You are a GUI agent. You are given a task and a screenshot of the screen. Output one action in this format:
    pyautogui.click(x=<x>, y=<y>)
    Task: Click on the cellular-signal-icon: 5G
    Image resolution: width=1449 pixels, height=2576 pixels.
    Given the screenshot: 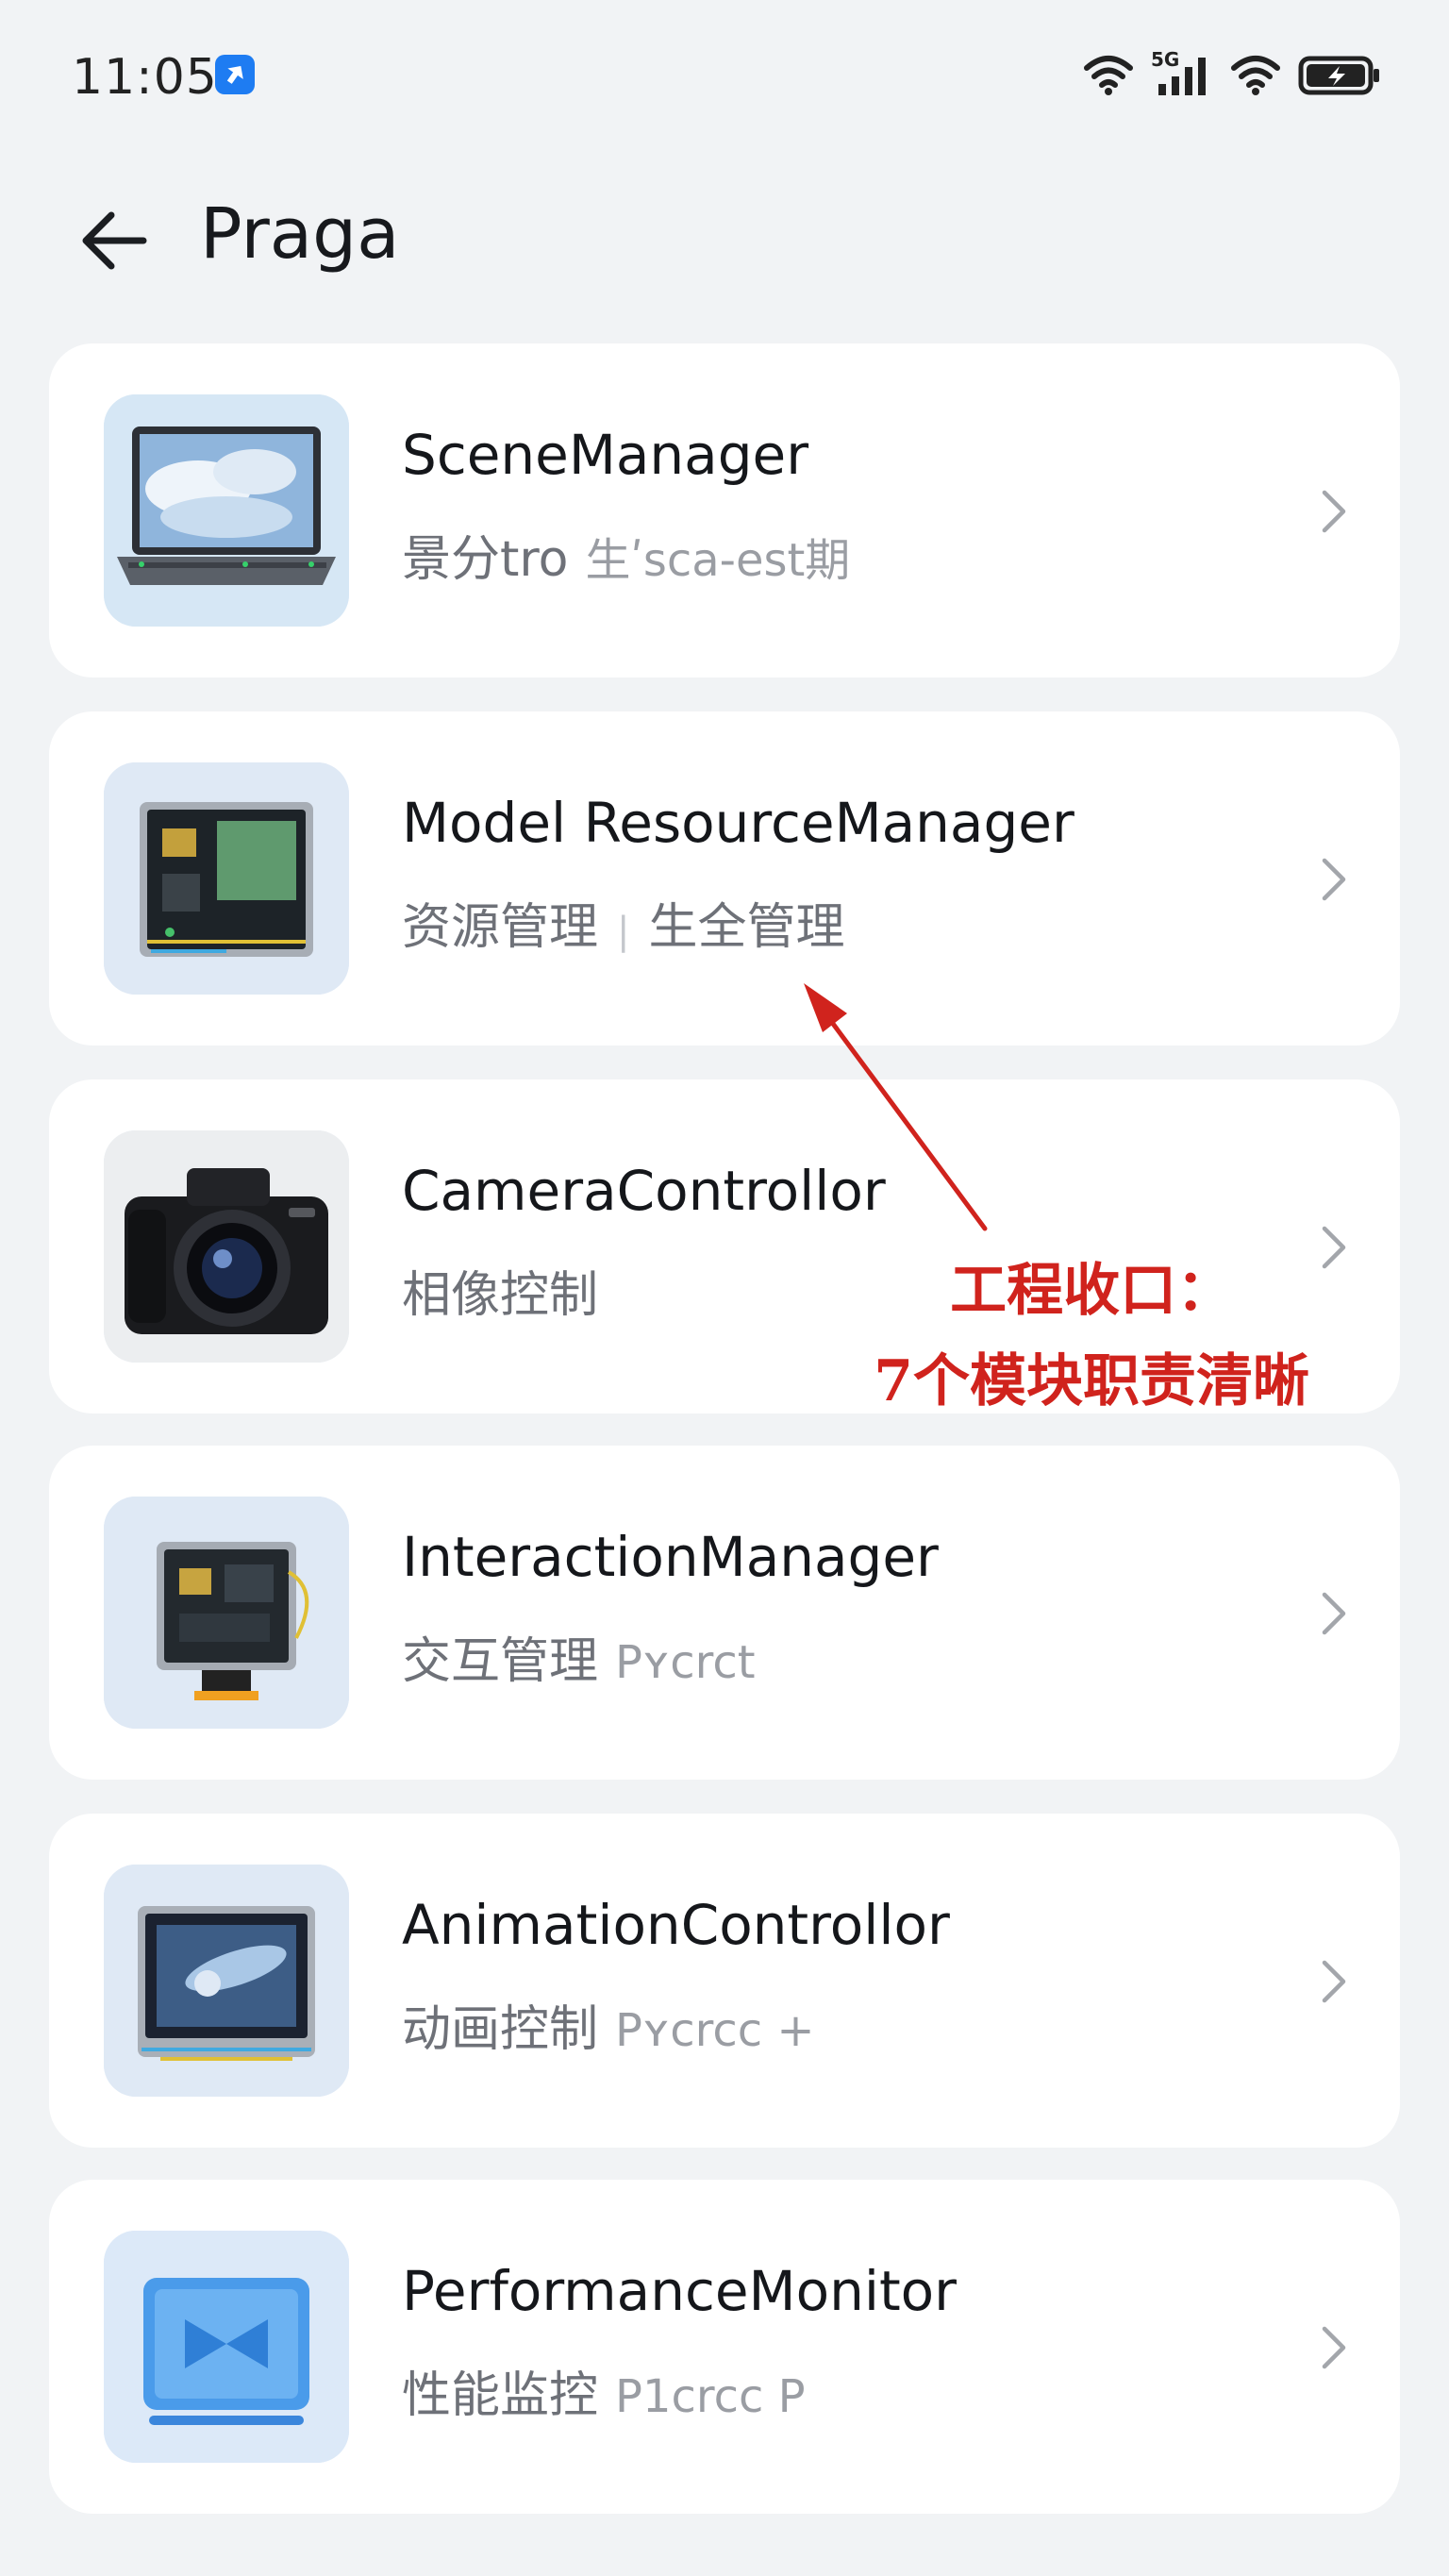 What is the action you would take?
    pyautogui.click(x=1182, y=73)
    